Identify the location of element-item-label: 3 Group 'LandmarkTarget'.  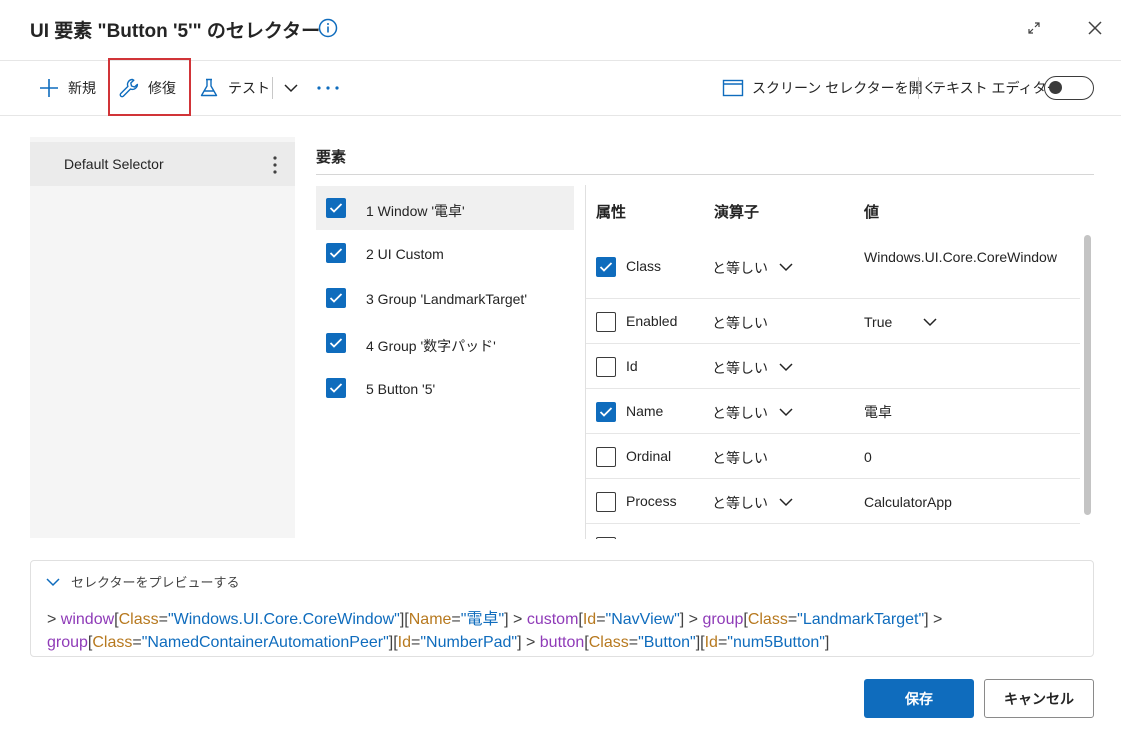
(446, 299).